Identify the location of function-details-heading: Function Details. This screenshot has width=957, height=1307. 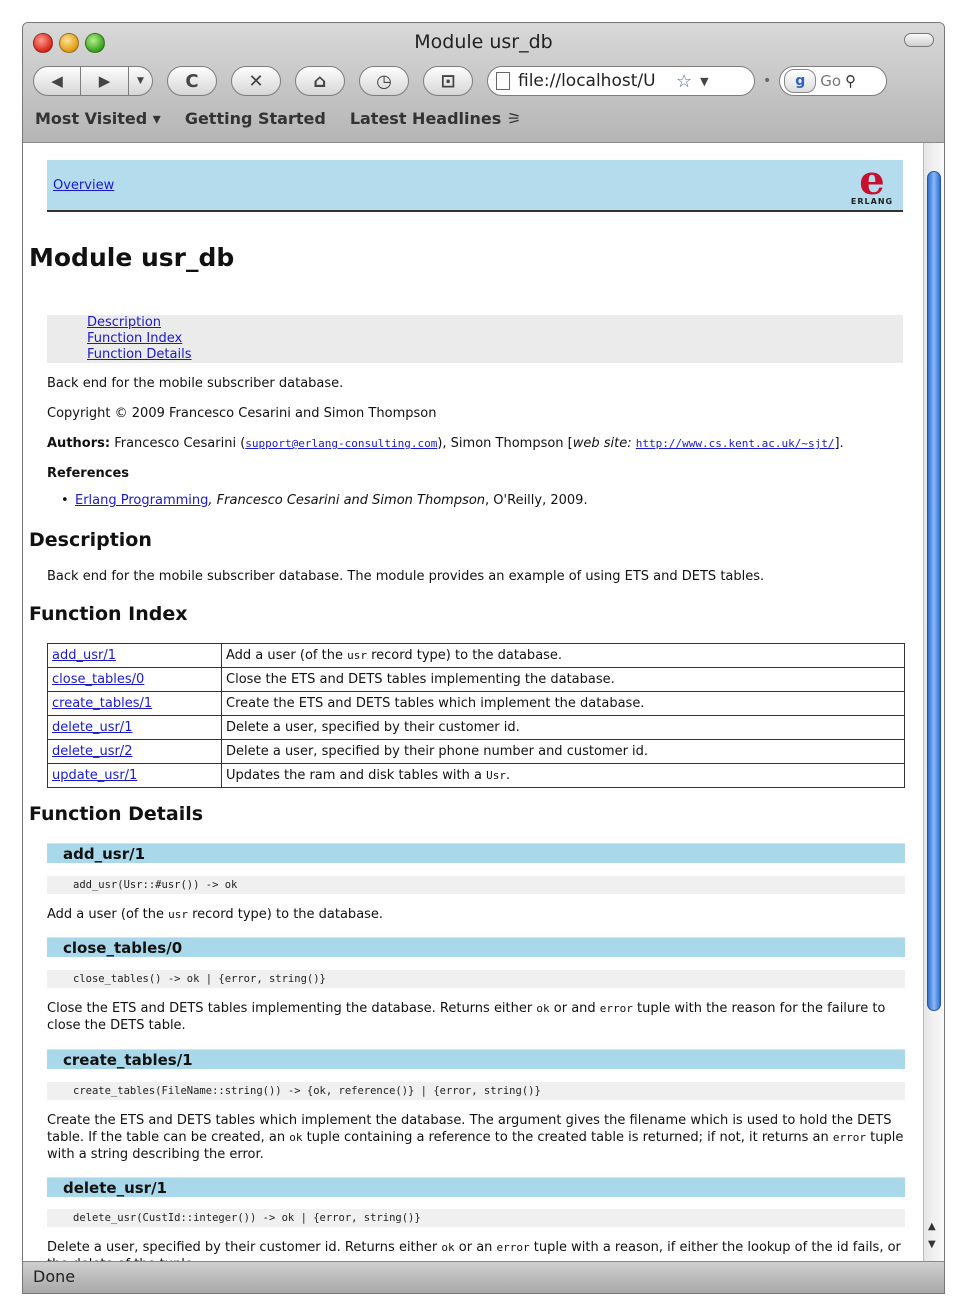
(116, 814).